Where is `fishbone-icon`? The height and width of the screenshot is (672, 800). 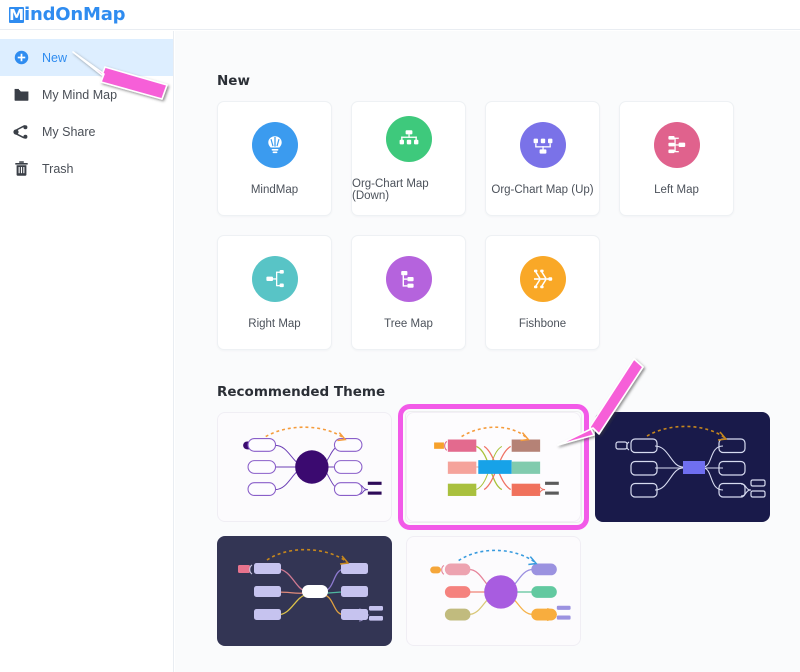
fishbone-icon is located at coordinates (542, 278).